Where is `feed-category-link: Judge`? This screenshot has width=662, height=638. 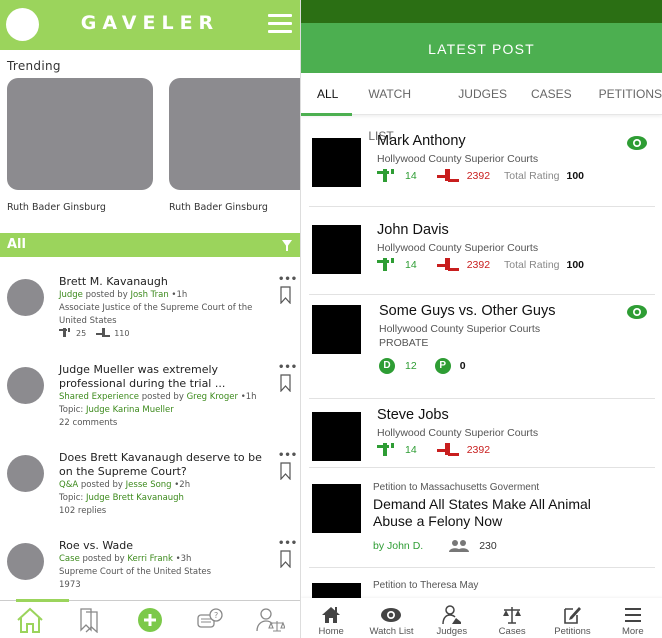 feed-category-link: Judge is located at coordinates (71, 295).